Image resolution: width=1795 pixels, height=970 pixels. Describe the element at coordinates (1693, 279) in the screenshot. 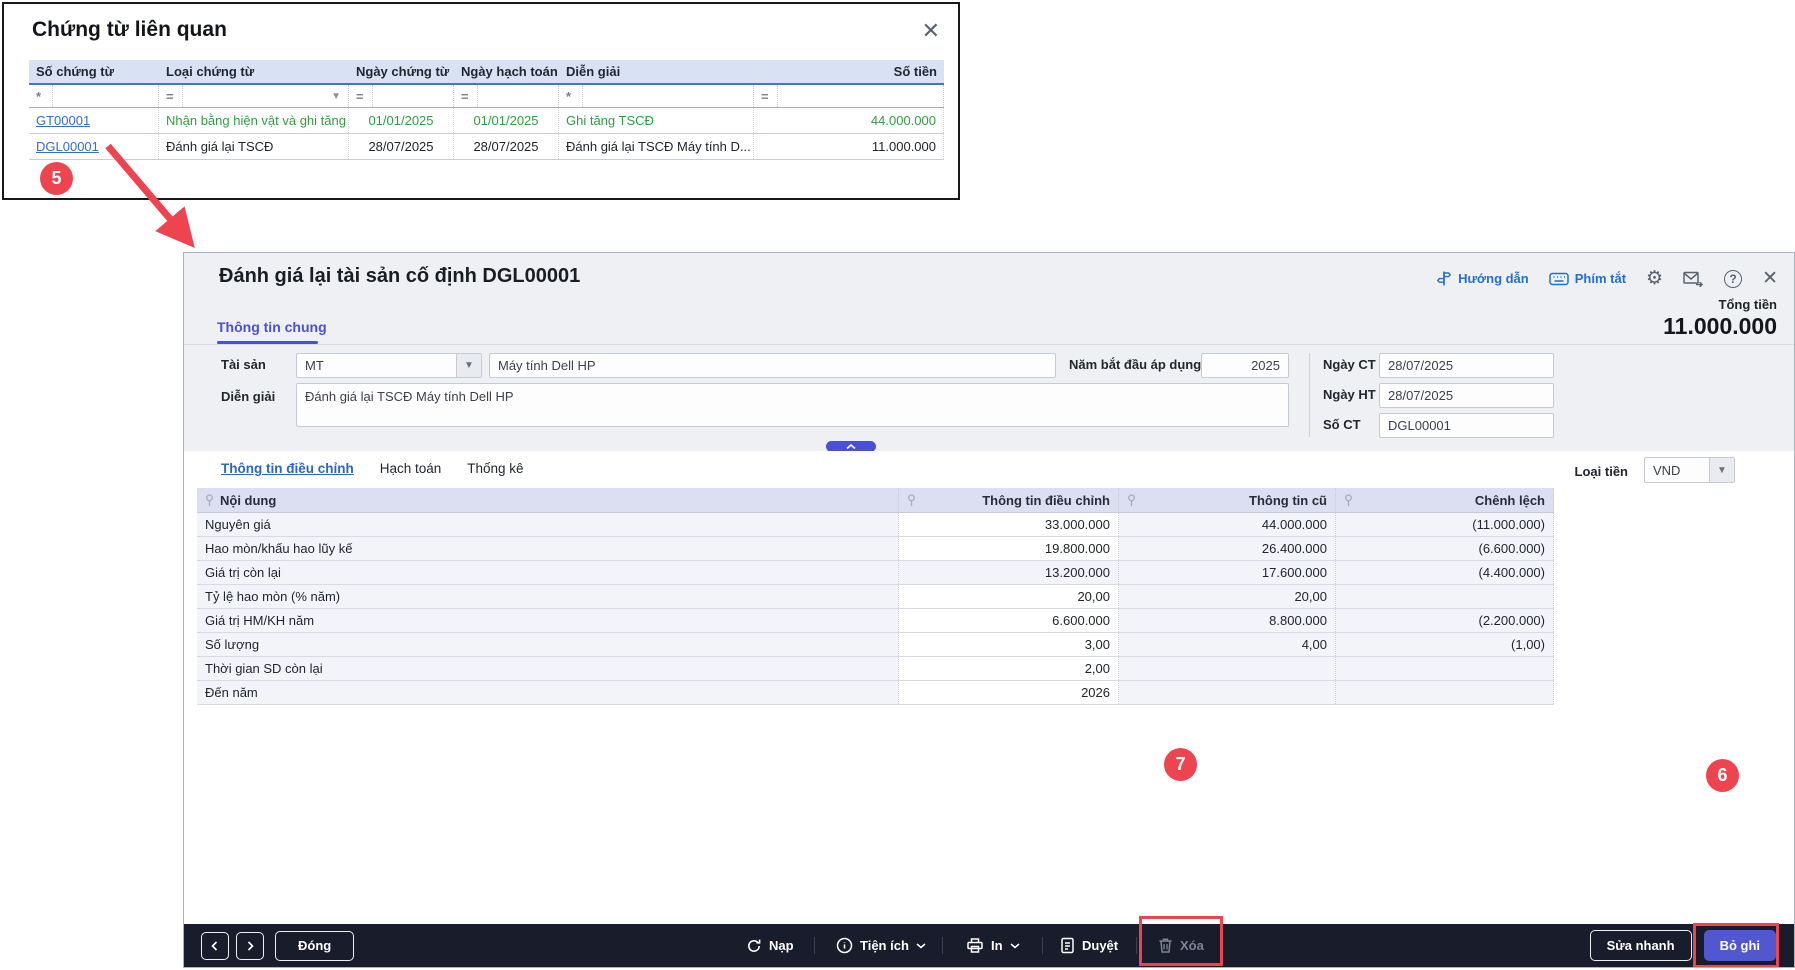

I see `mail-send-icon` at that location.